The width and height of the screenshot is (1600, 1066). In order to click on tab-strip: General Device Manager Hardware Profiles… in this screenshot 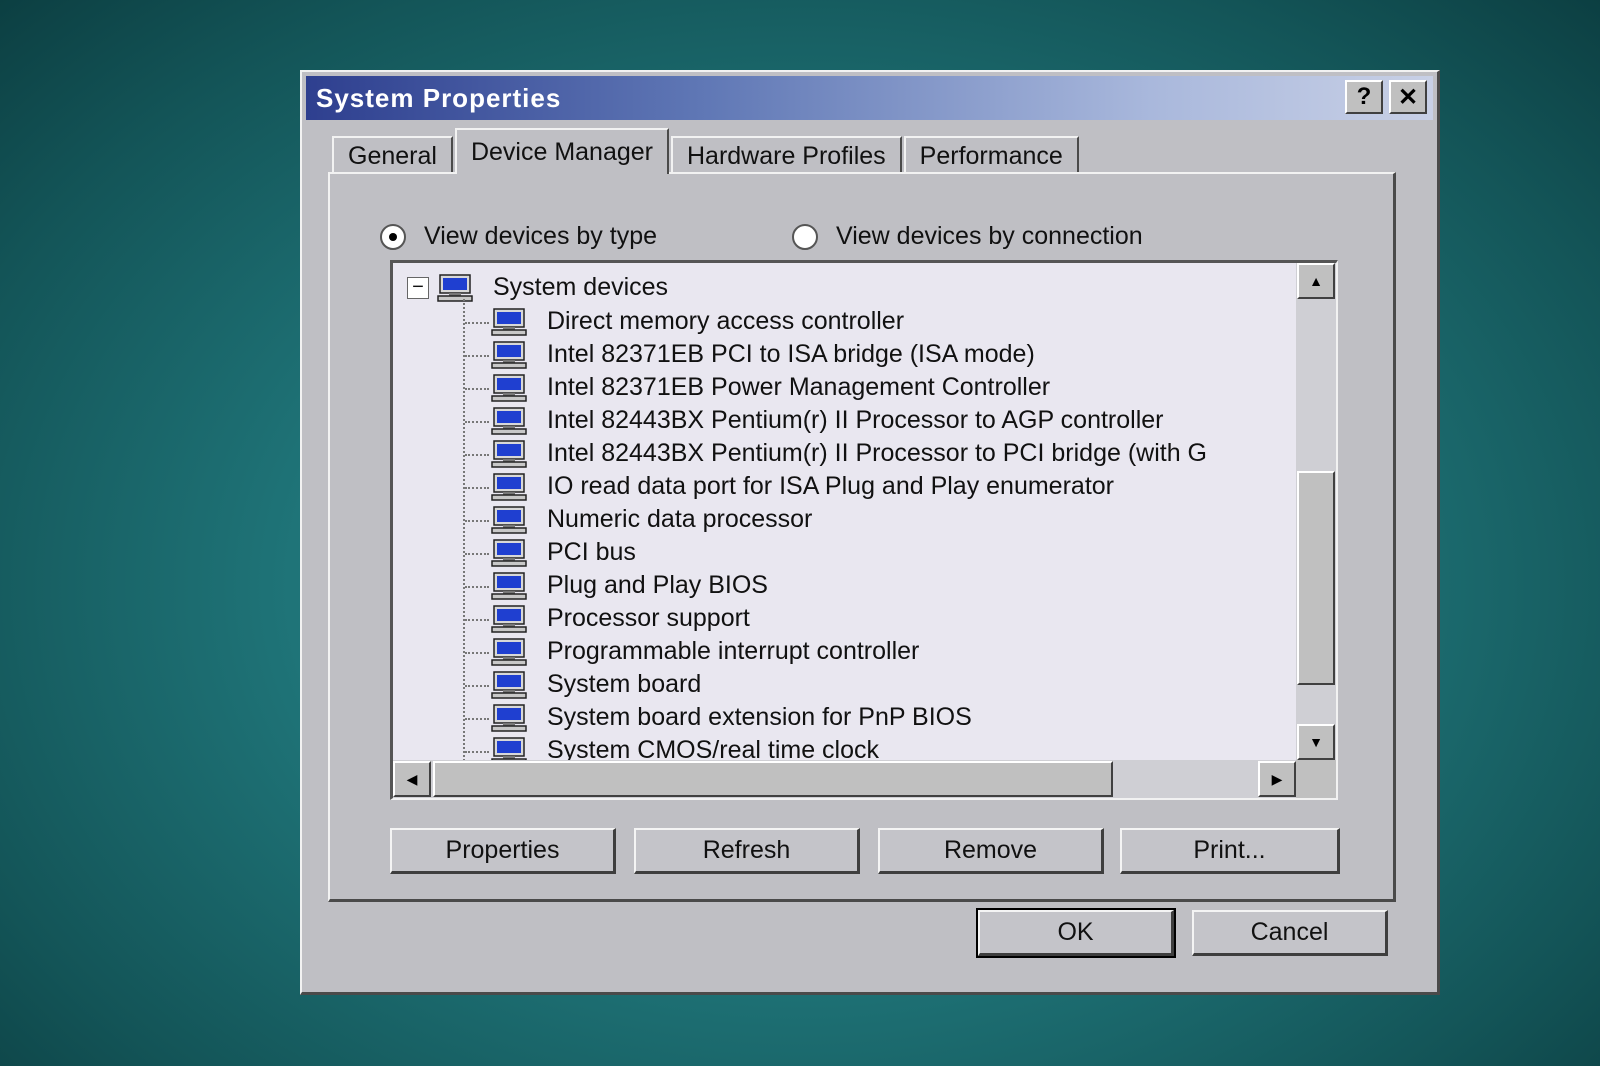, I will do `click(706, 151)`.